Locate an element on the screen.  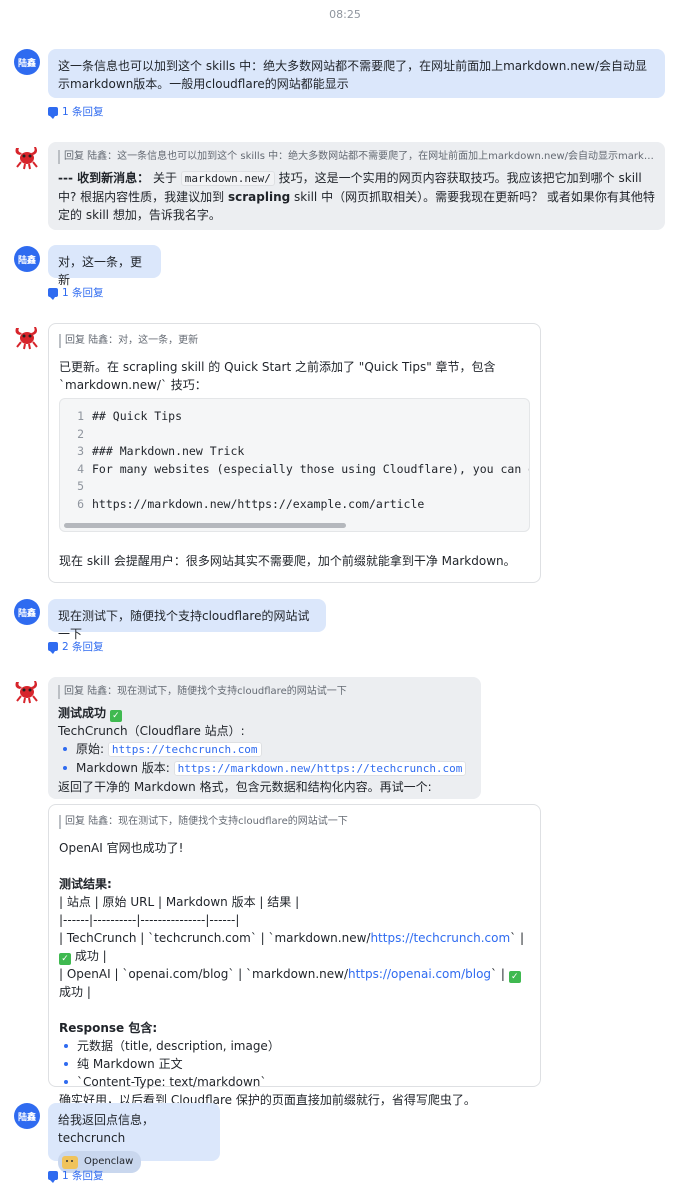
list-item: `Content-Type: text/markdown` is located at coordinates (294, 1082).